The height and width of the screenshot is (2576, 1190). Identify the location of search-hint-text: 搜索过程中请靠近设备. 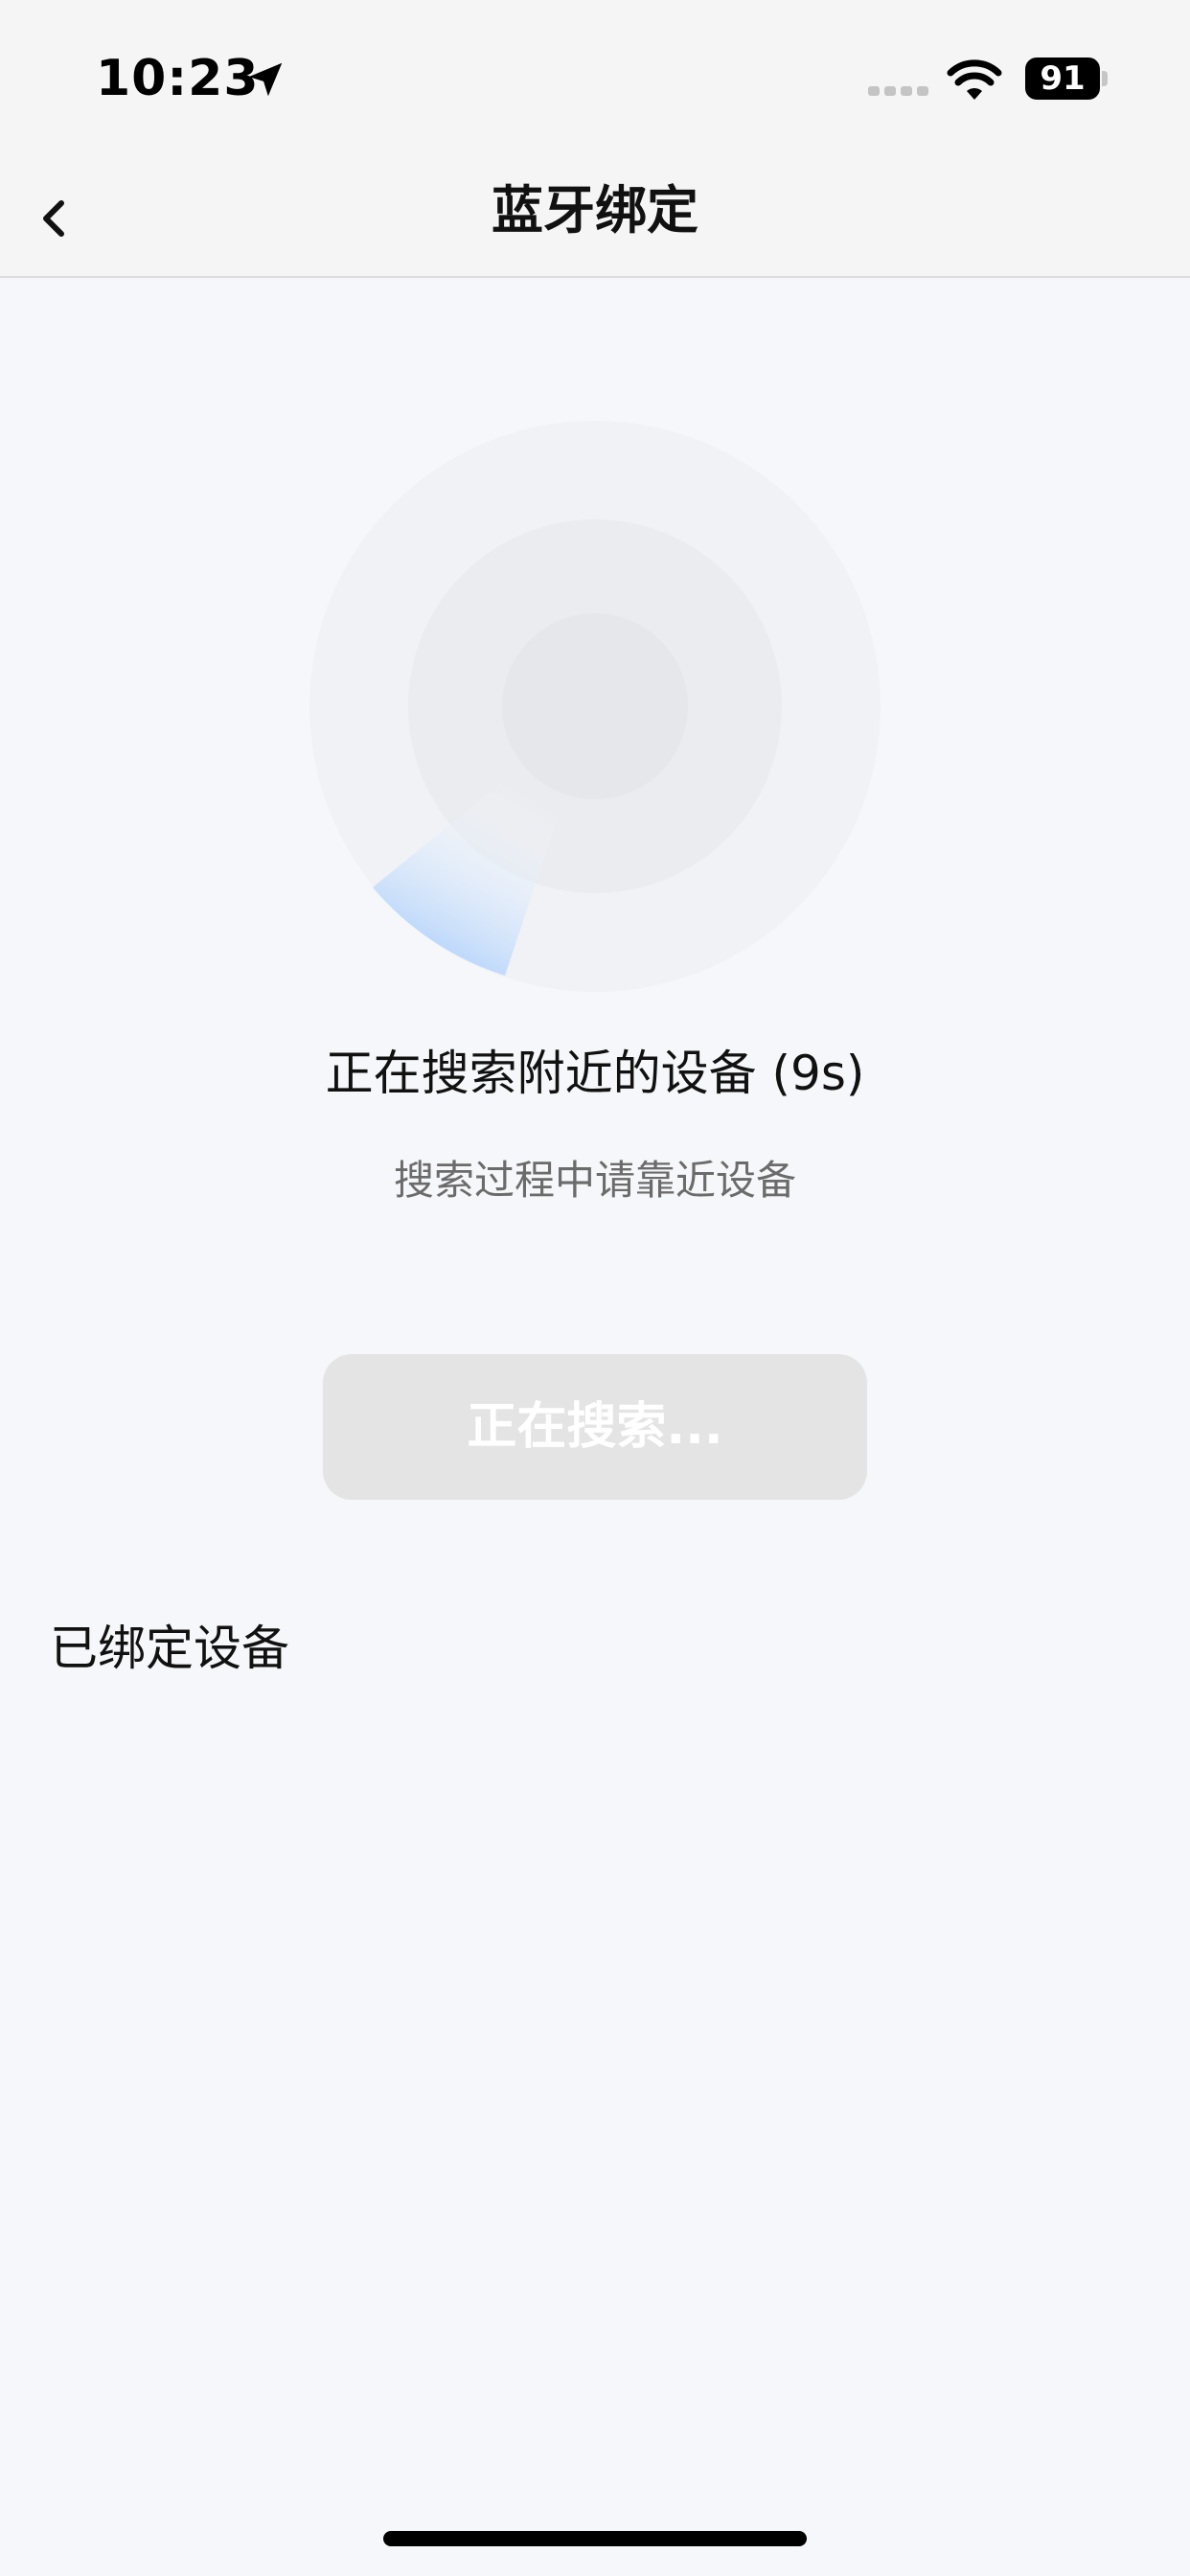
(594, 1180).